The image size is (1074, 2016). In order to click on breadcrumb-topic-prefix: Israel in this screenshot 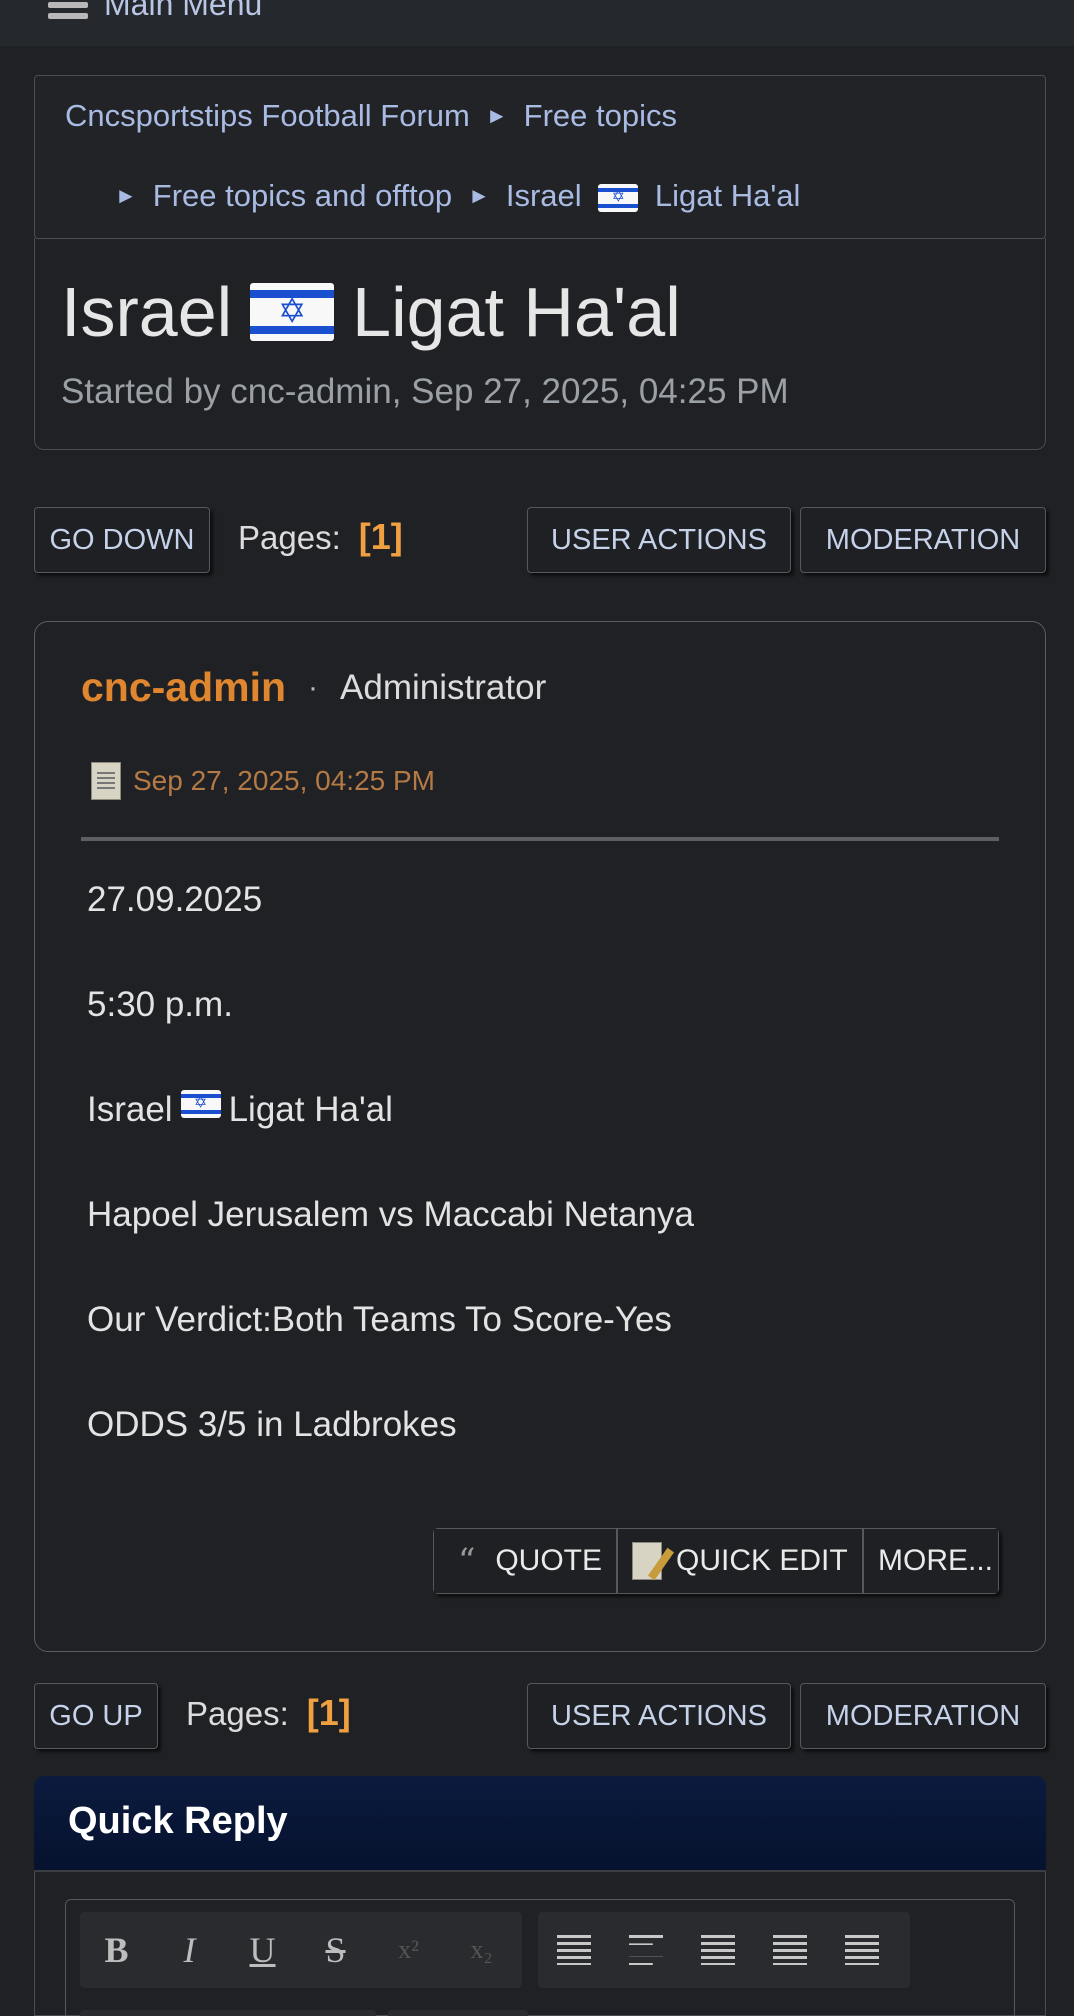, I will do `click(543, 195)`.